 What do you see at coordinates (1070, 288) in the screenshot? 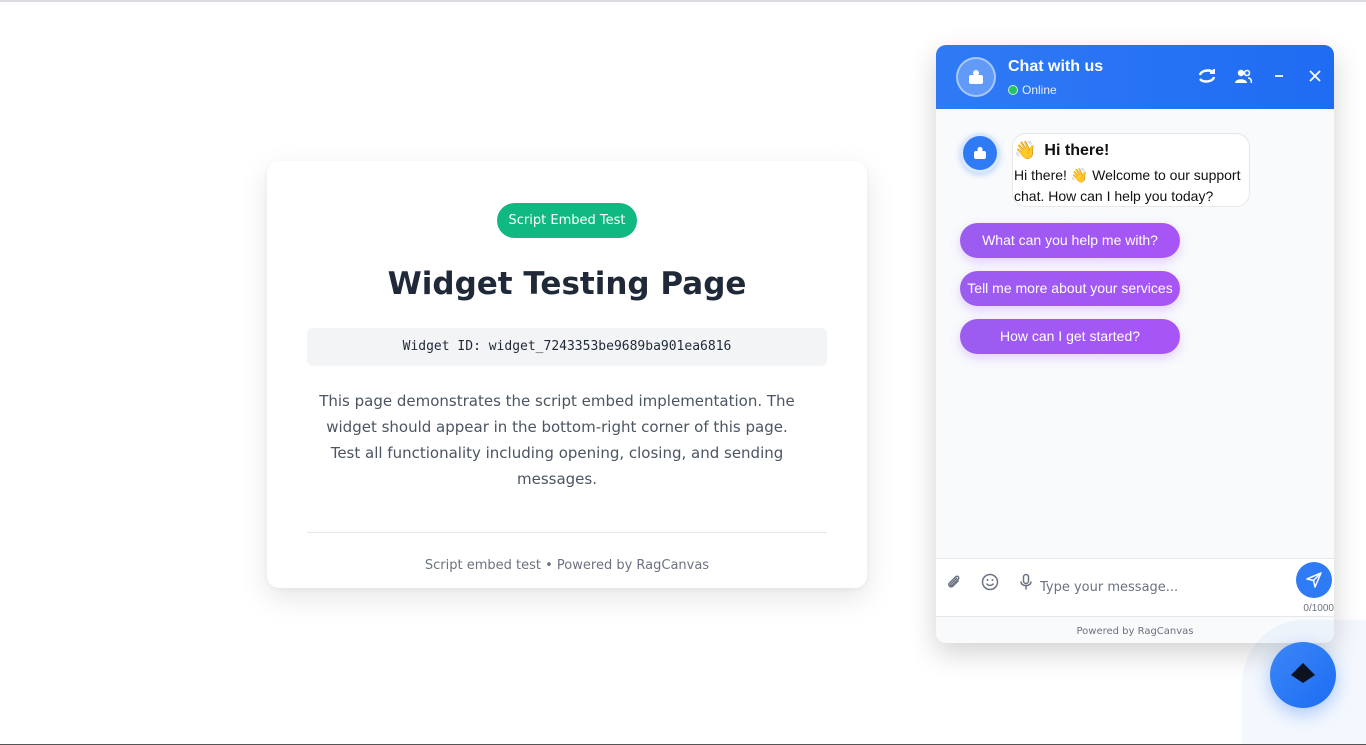
I see `quick-reply-services: Tell me more about your services` at bounding box center [1070, 288].